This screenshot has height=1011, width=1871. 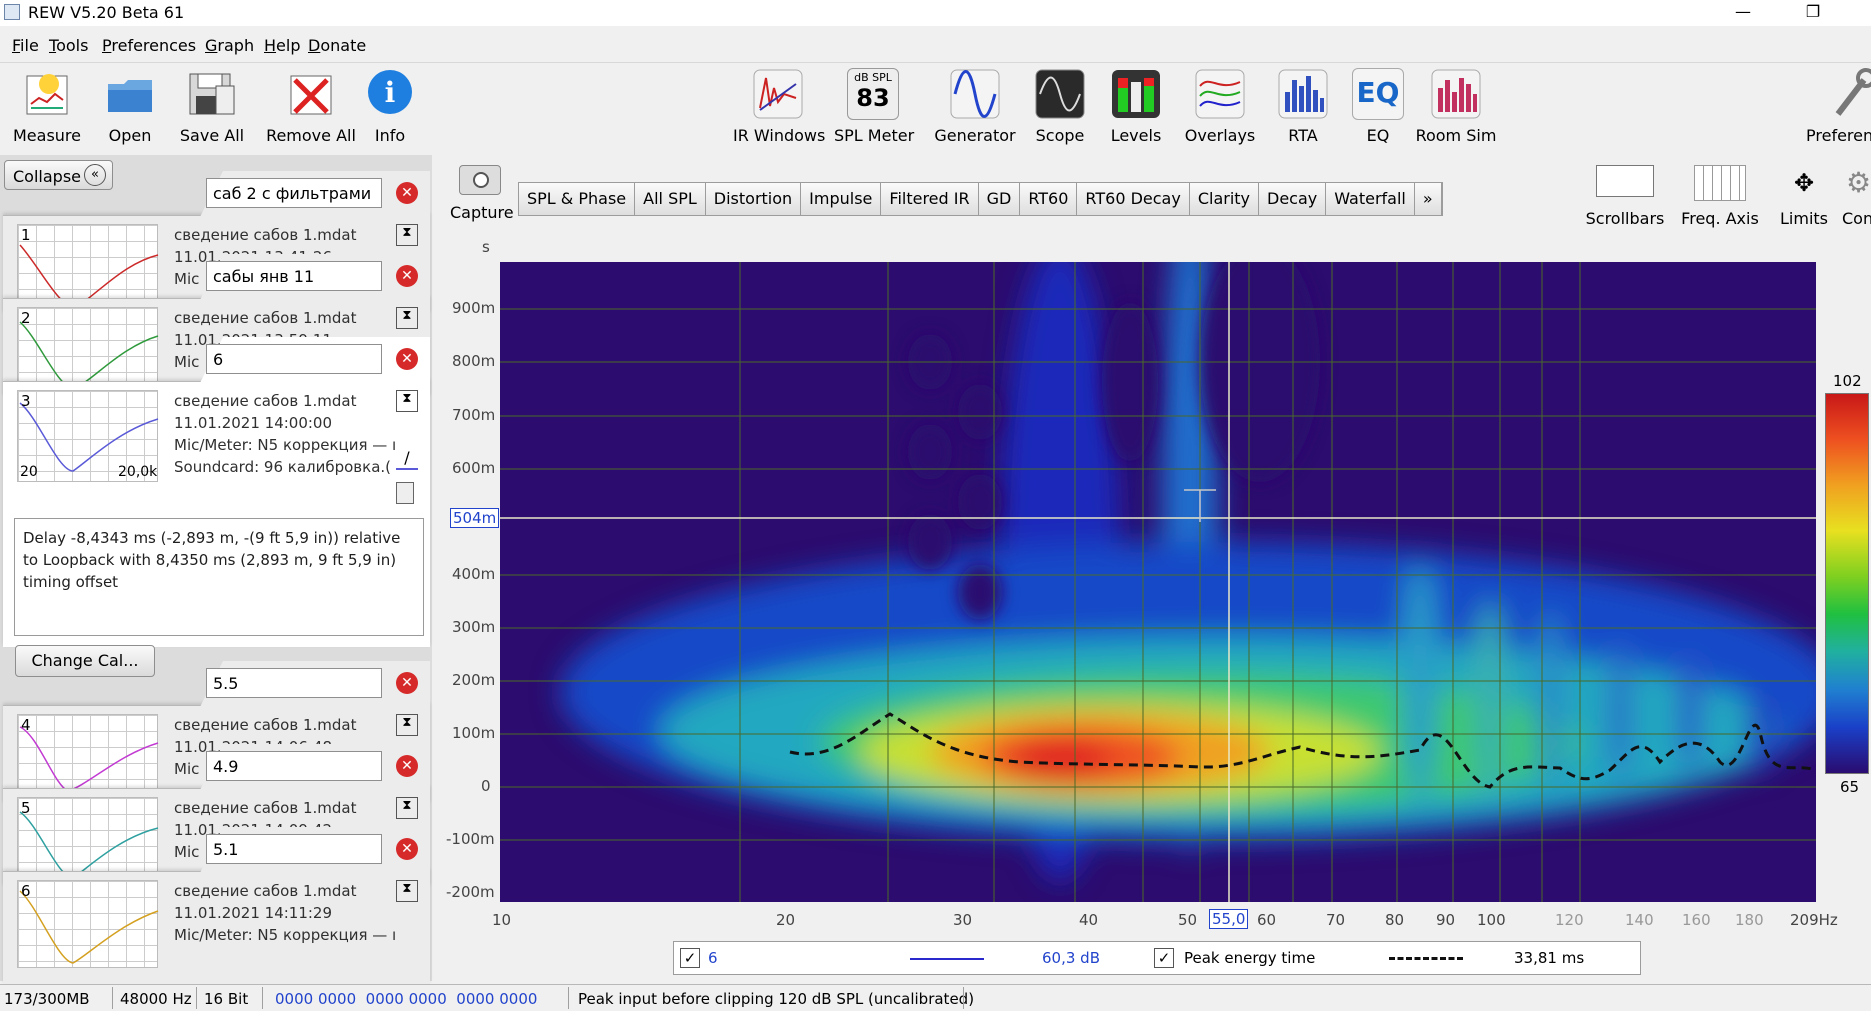 I want to click on scope-button: Scope, so click(x=1060, y=106).